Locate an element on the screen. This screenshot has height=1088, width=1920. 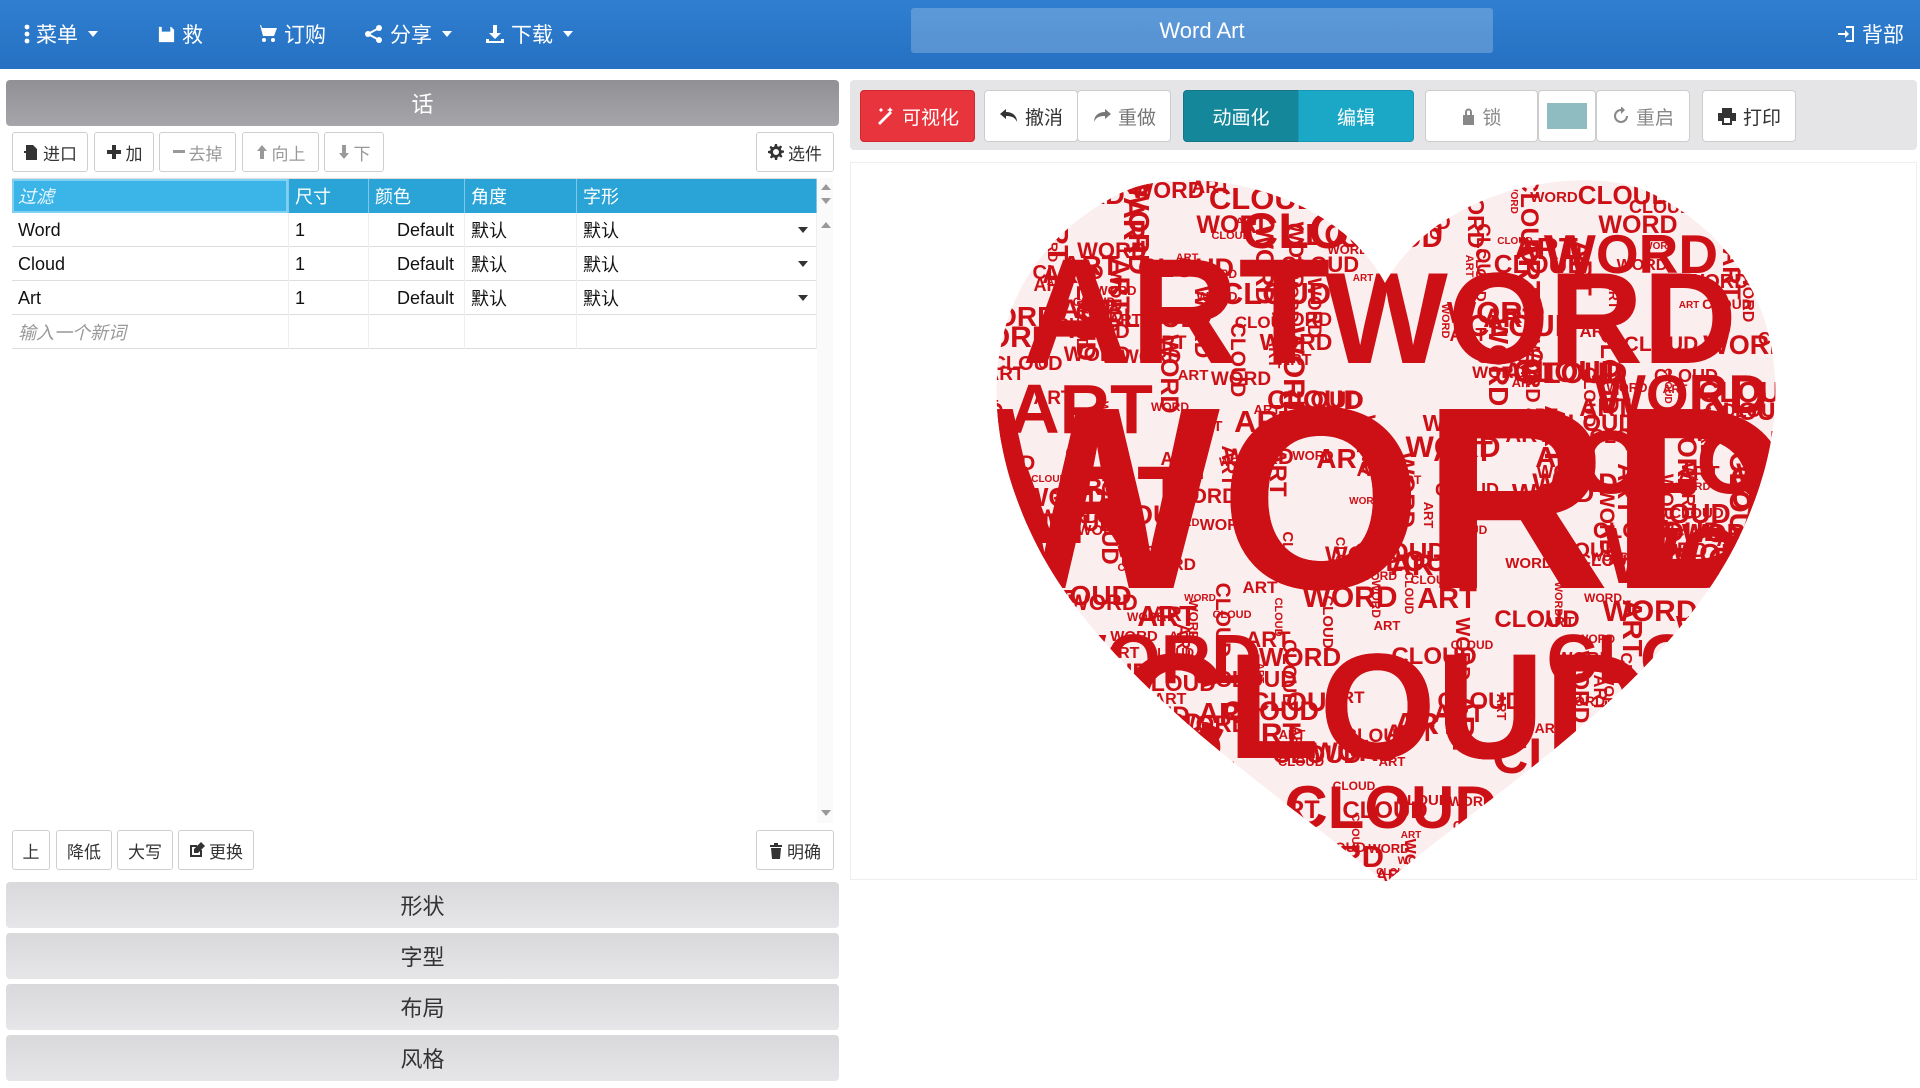
print-button: 打印 is located at coordinates (1749, 116).